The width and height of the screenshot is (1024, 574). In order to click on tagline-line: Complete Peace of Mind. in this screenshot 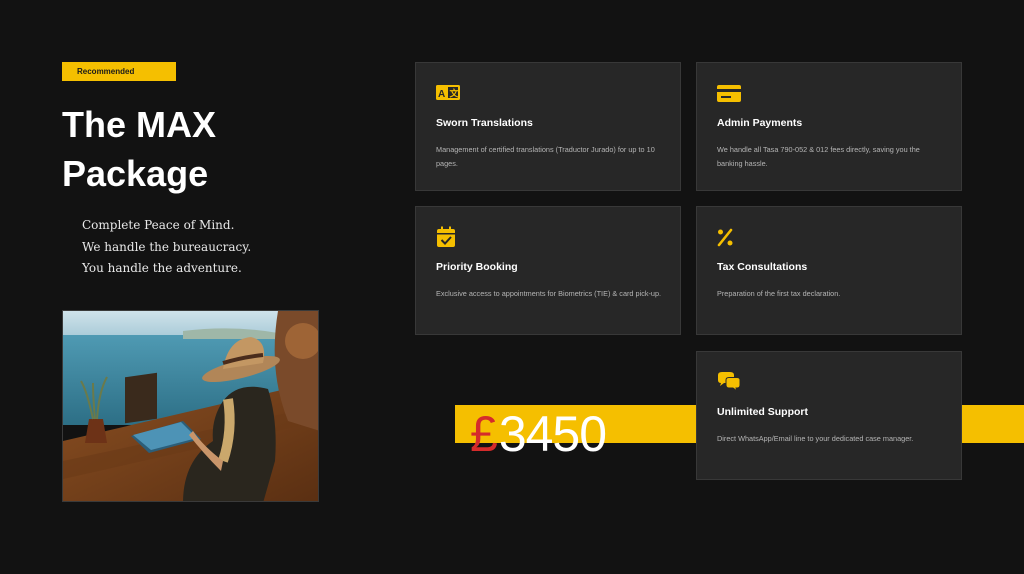, I will do `click(158, 225)`.